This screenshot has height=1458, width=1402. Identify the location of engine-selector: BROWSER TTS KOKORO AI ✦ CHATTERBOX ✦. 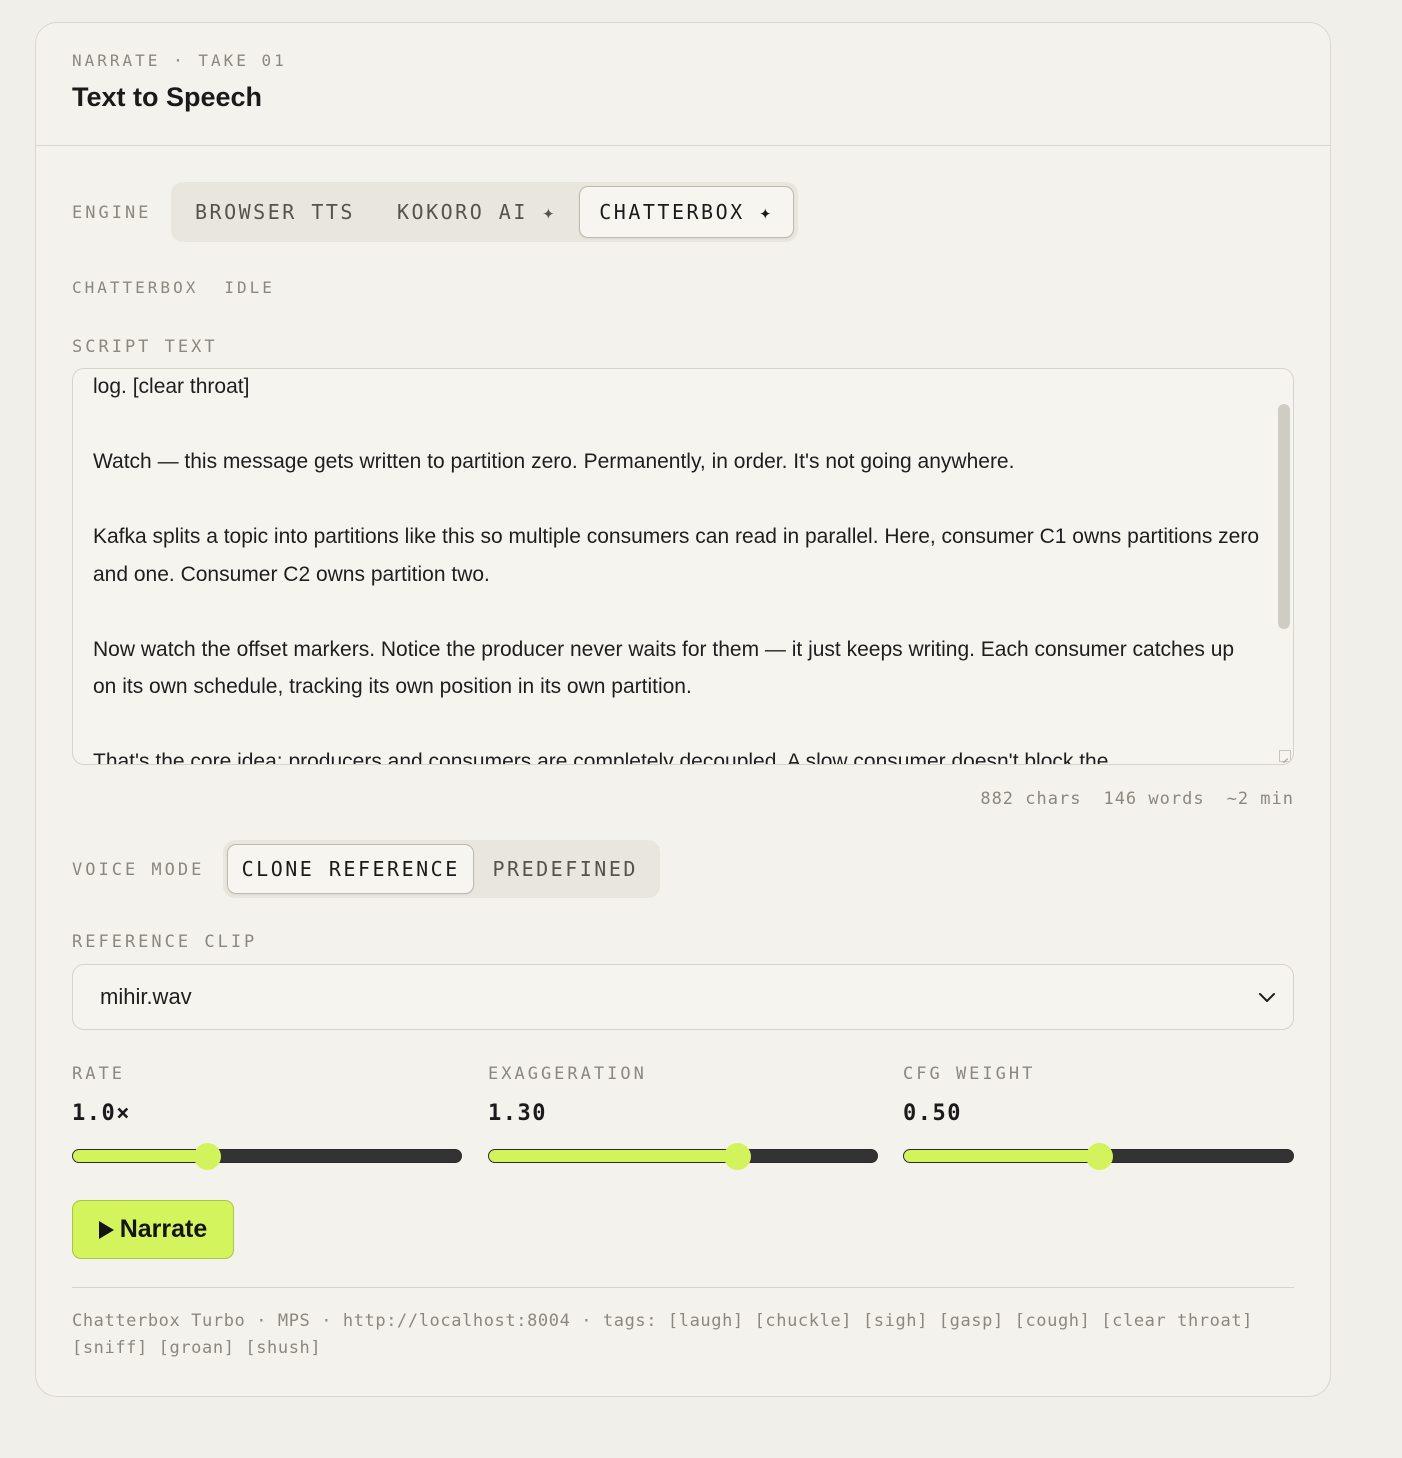
(484, 212).